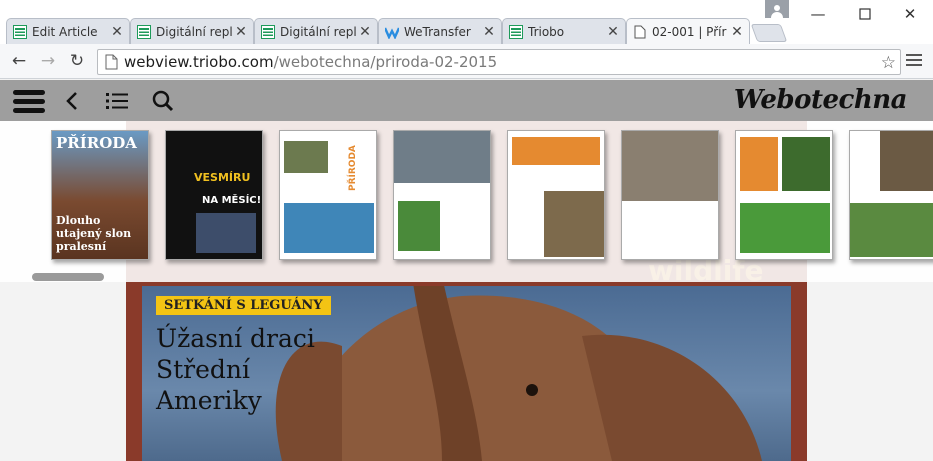  I want to click on article-headline: Úžasní draci Střední Ameriky, so click(235, 369).